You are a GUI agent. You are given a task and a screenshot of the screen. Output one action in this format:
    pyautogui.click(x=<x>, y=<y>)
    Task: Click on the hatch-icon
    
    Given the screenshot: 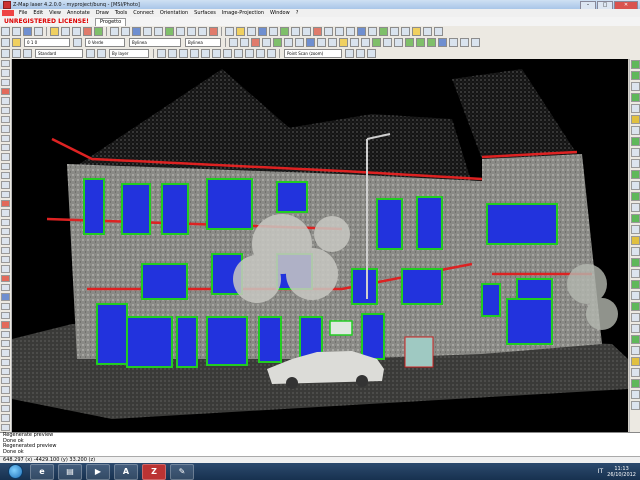 What is the action you would take?
    pyautogui.click(x=310, y=42)
    